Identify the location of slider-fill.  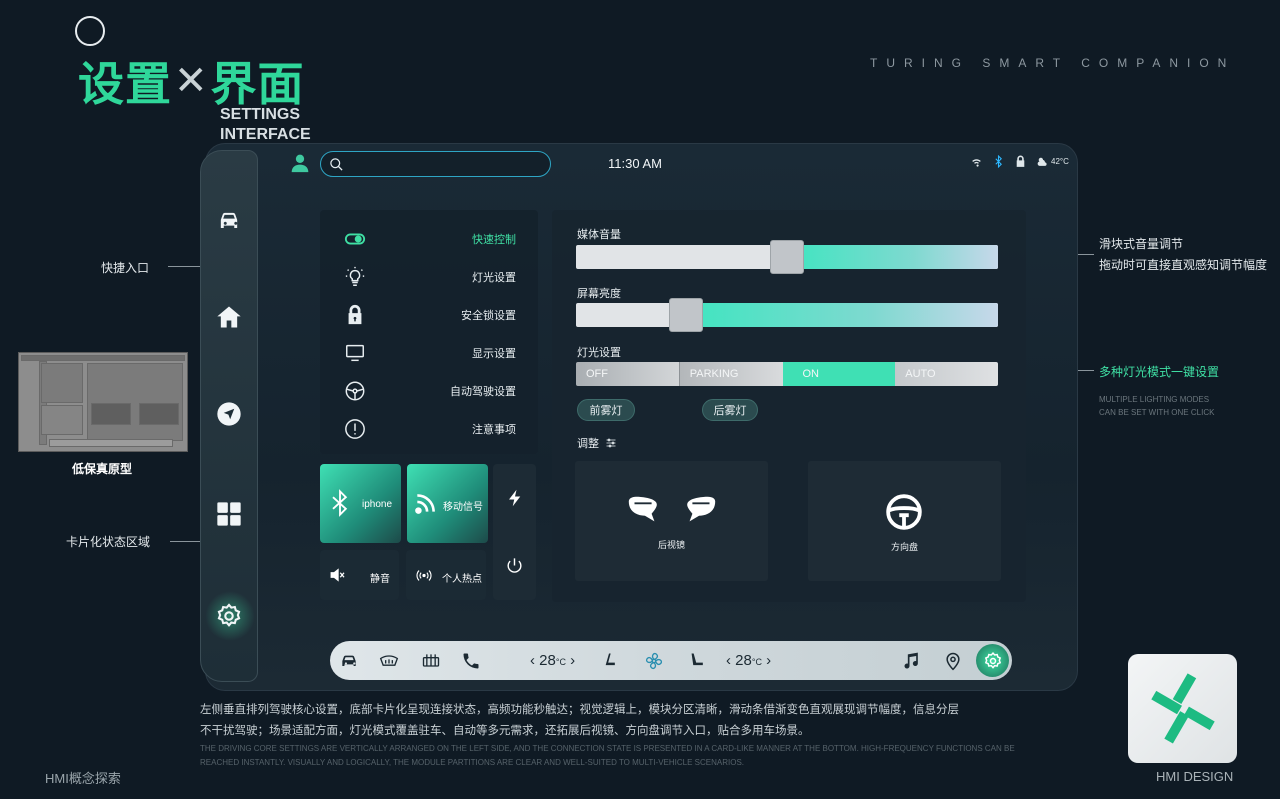
(892, 257).